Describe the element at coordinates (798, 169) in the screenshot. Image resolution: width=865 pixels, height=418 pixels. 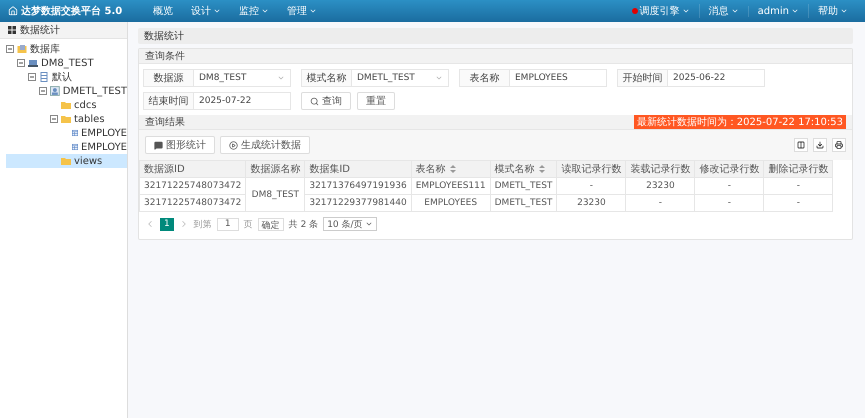
I see `column-header: 删除记录行数` at that location.